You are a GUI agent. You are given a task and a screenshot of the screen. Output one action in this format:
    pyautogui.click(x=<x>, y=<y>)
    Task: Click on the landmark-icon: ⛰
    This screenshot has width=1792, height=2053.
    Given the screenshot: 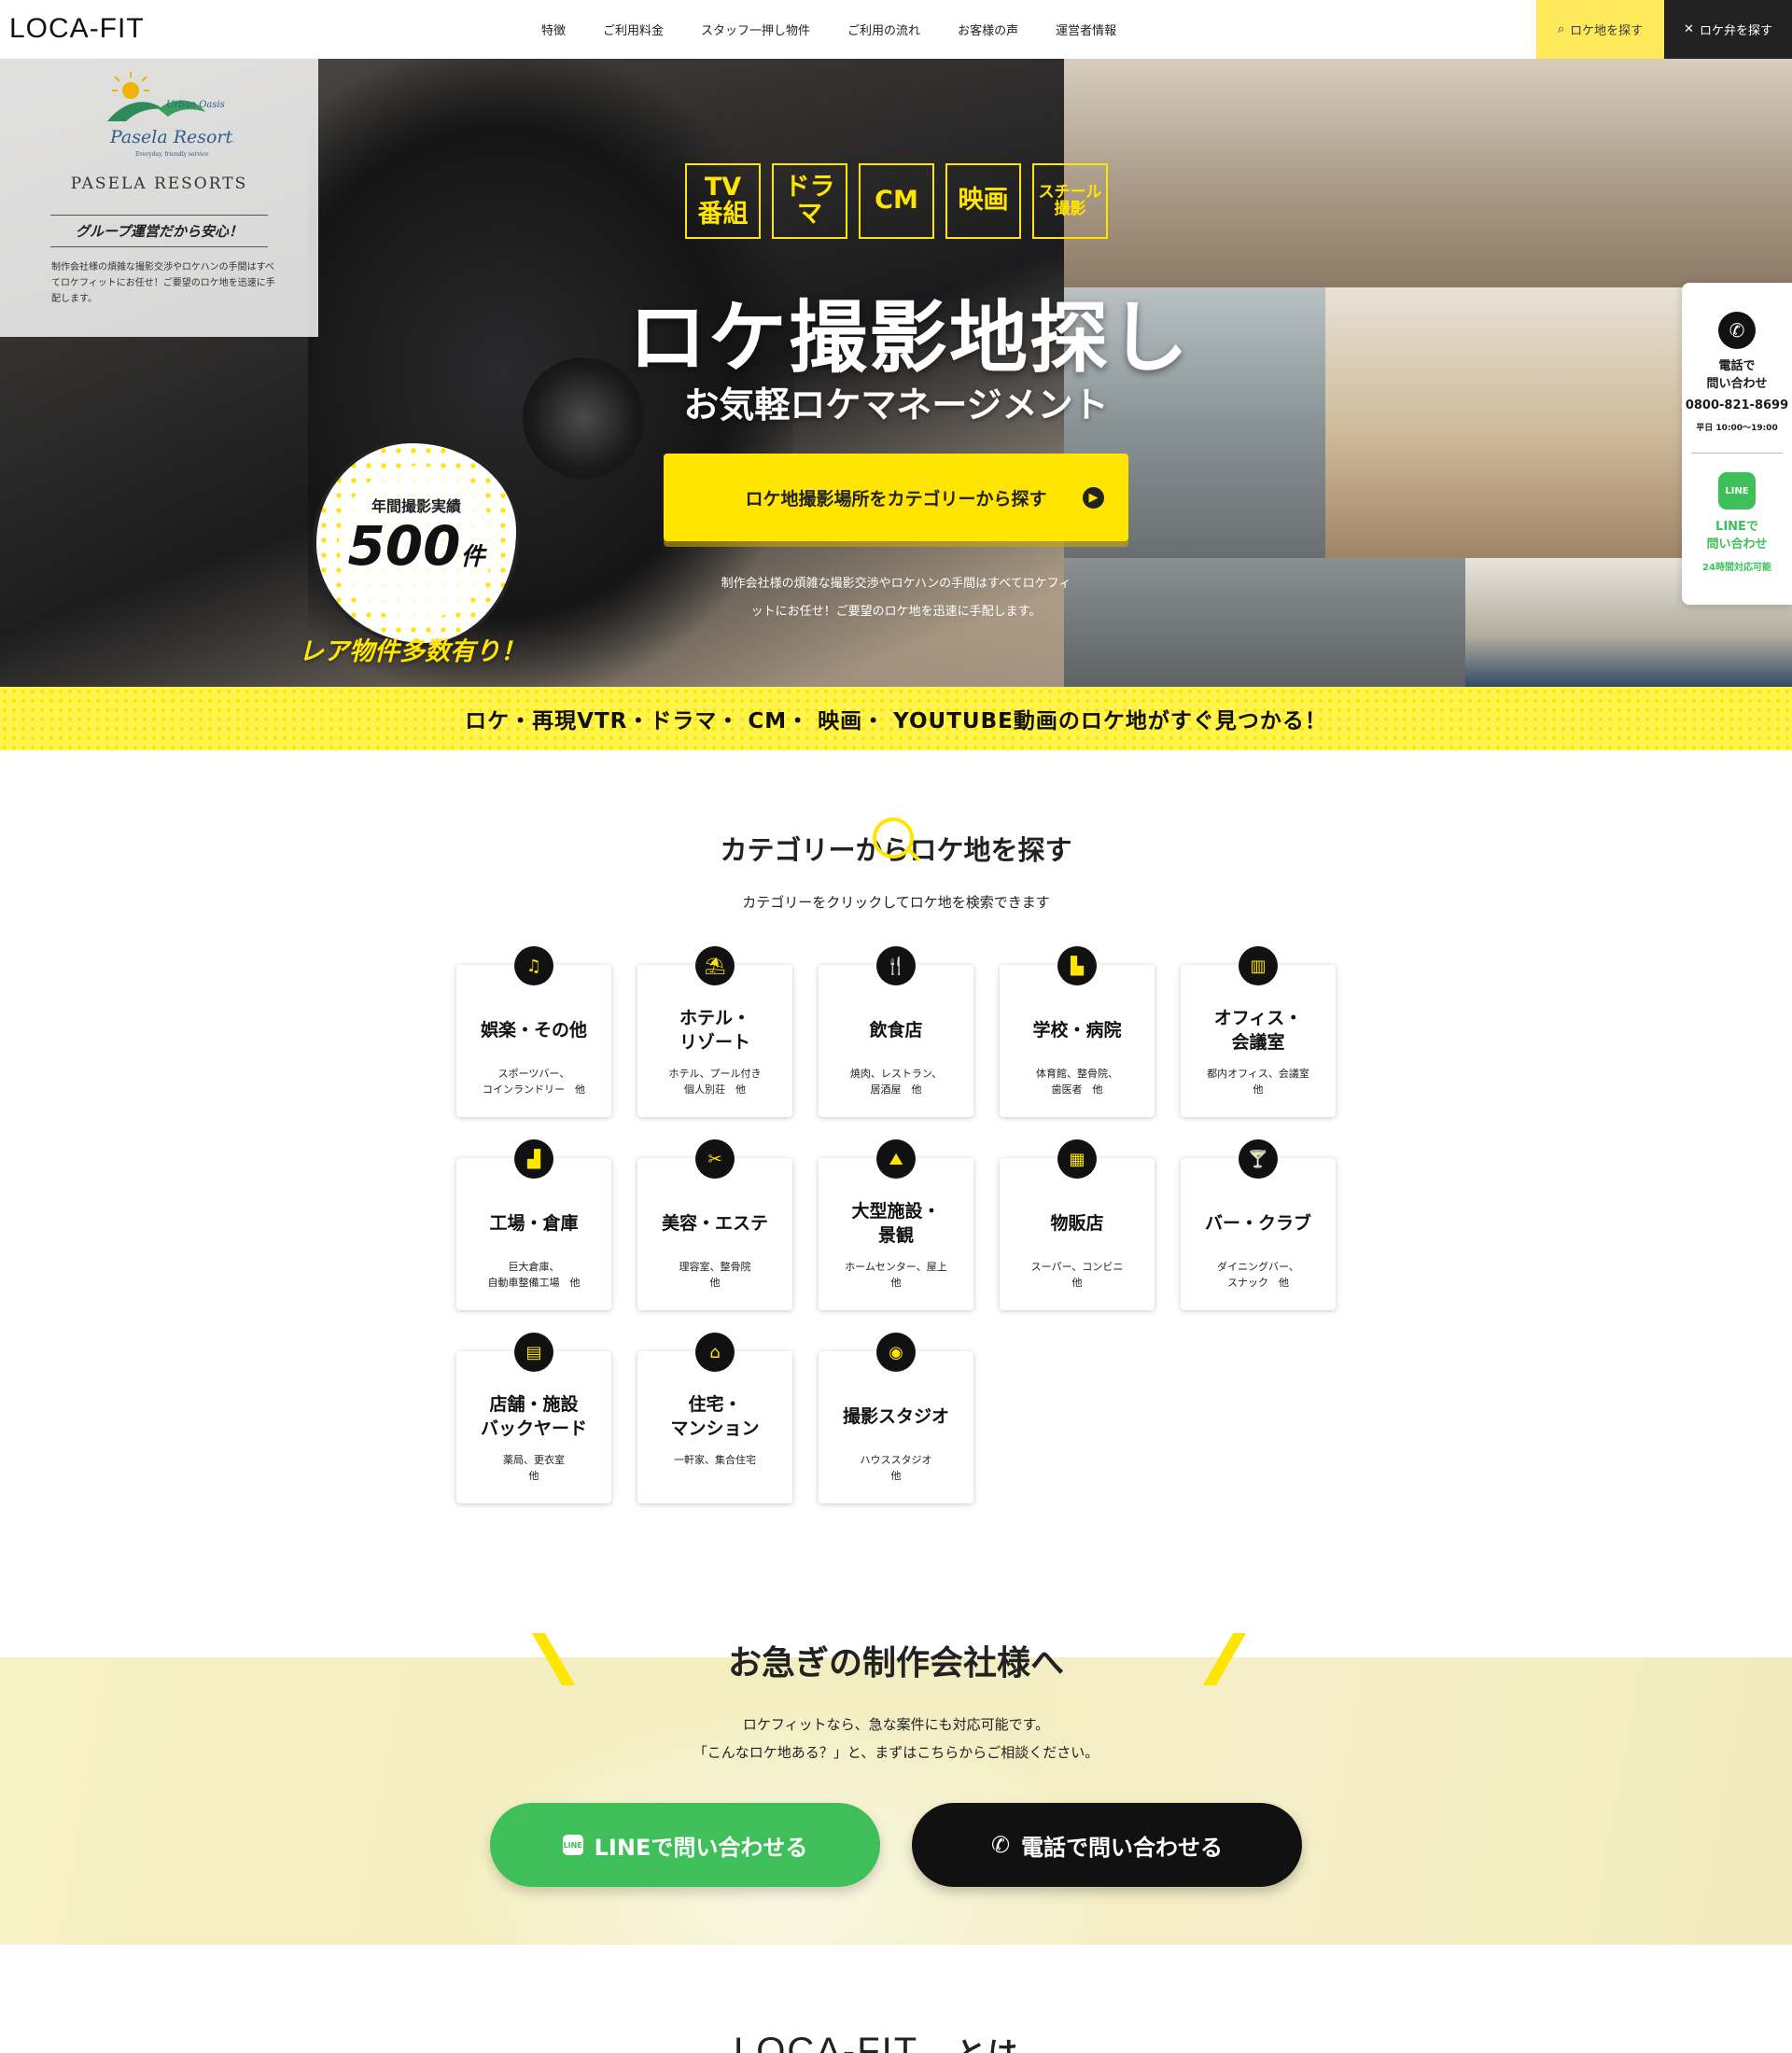 What is the action you would take?
    pyautogui.click(x=896, y=1159)
    